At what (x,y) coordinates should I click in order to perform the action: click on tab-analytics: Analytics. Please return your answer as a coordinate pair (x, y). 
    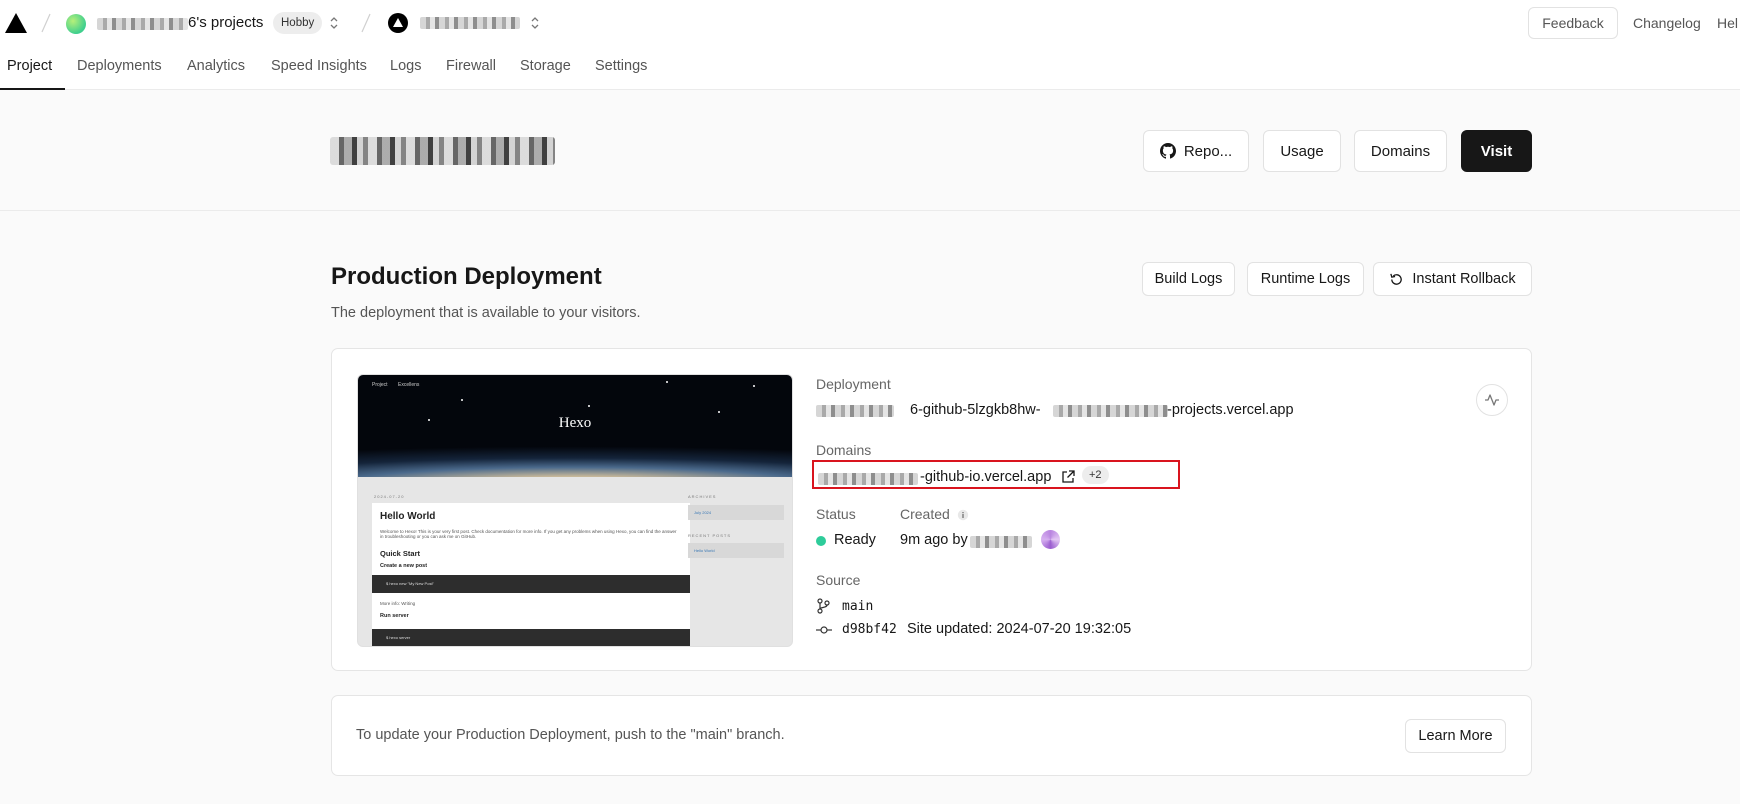
    Looking at the image, I should click on (216, 66).